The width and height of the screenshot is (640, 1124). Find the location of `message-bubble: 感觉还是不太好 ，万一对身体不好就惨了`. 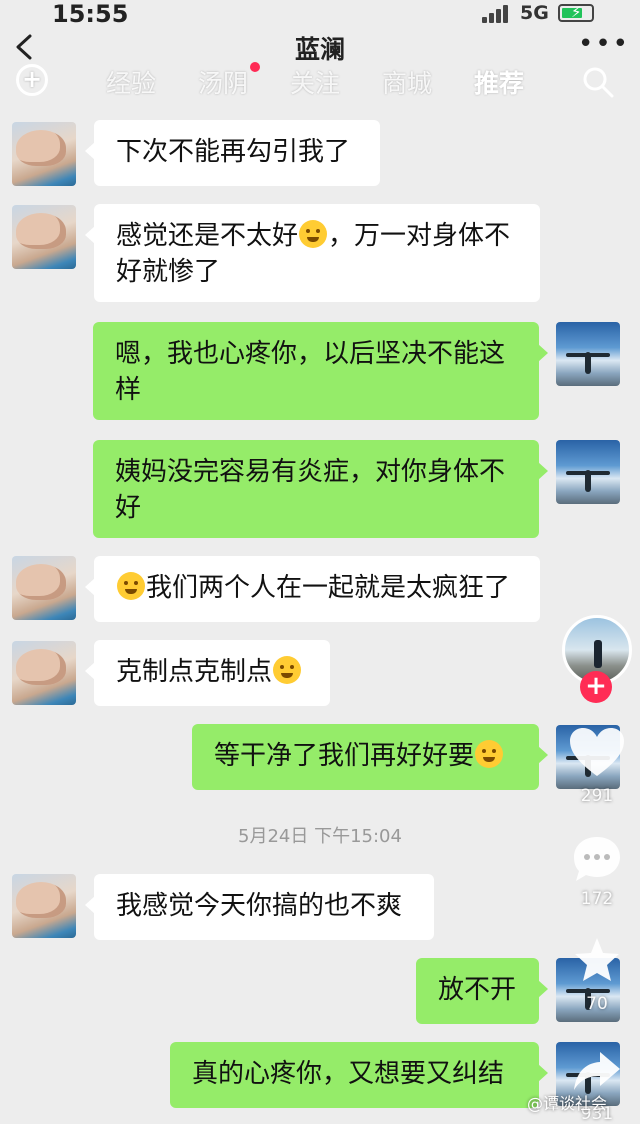

message-bubble: 感觉还是不太好 ，万一对身体不好就惨了 is located at coordinates (312, 253).